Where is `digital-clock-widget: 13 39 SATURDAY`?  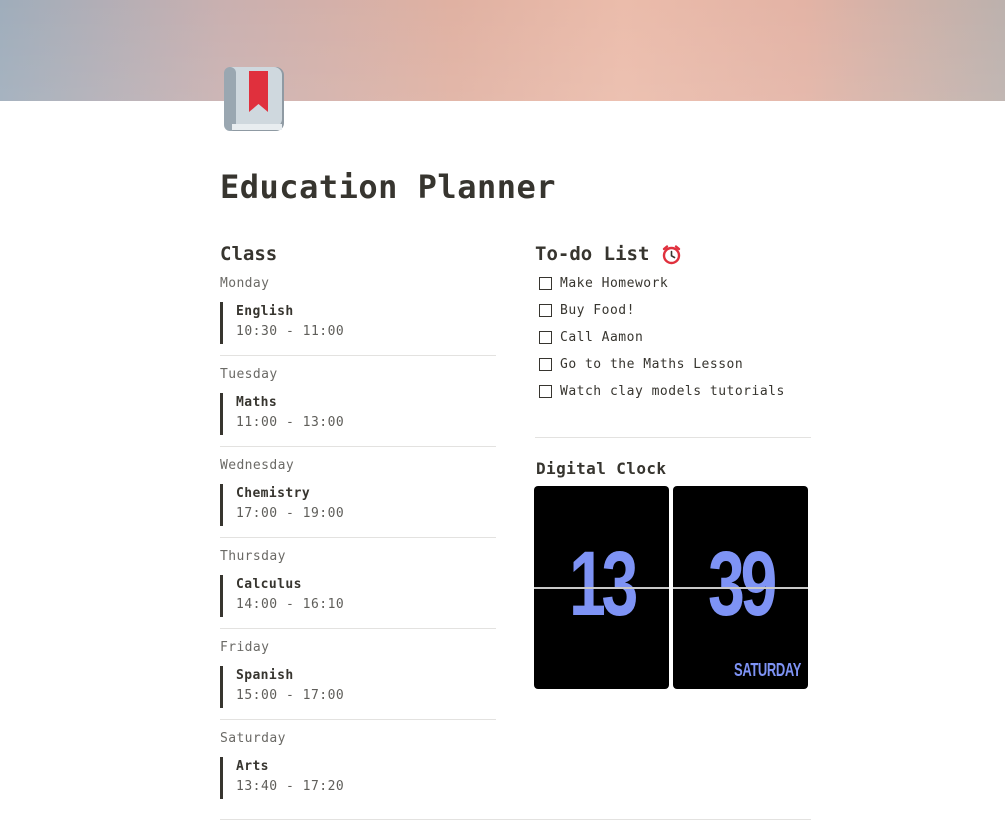
digital-clock-widget: 13 39 SATURDAY is located at coordinates (671, 587).